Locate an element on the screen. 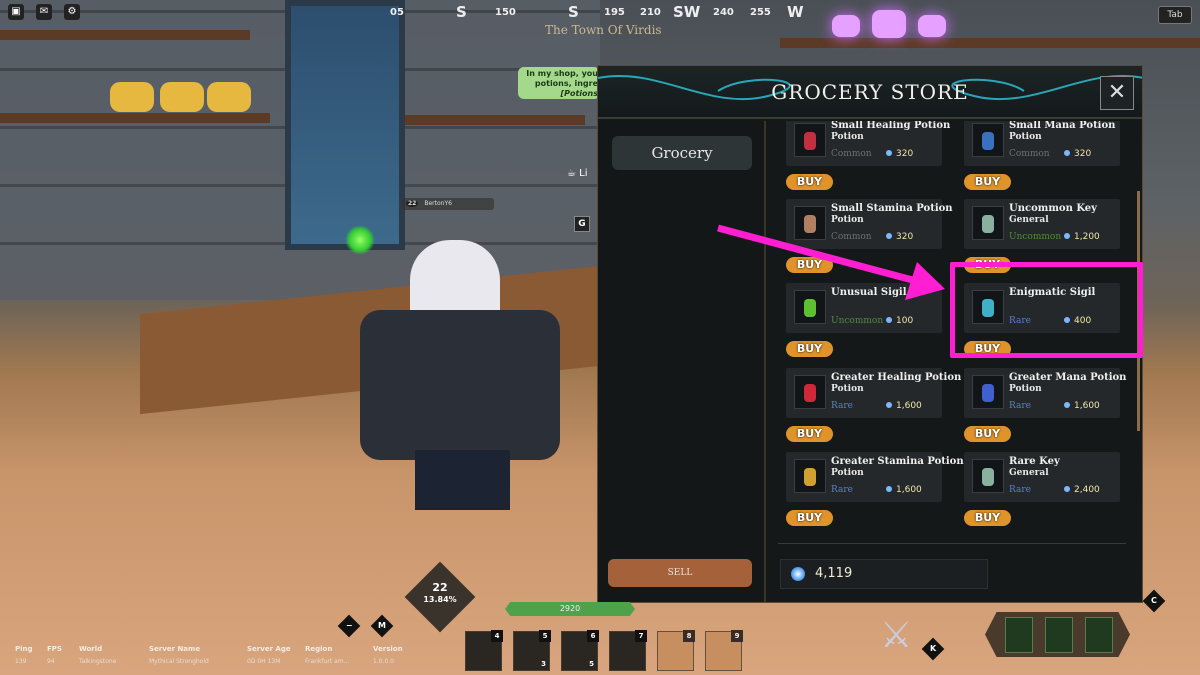 The width and height of the screenshot is (1200, 675). slot-quantity: 3 is located at coordinates (543, 664).